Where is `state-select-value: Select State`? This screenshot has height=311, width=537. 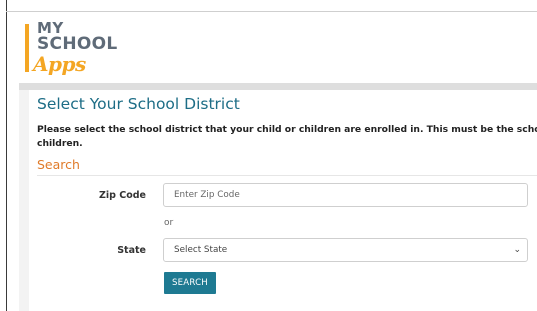 state-select-value: Select State is located at coordinates (201, 250).